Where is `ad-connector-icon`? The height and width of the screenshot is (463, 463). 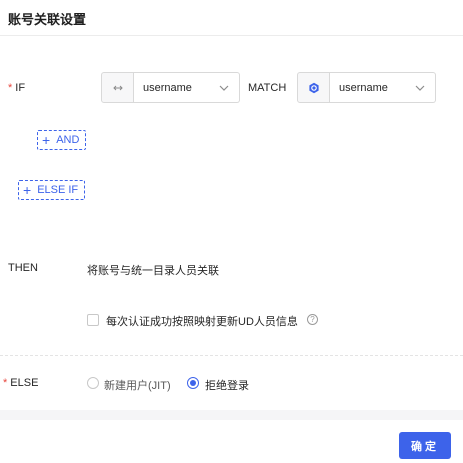 ad-connector-icon is located at coordinates (117, 87).